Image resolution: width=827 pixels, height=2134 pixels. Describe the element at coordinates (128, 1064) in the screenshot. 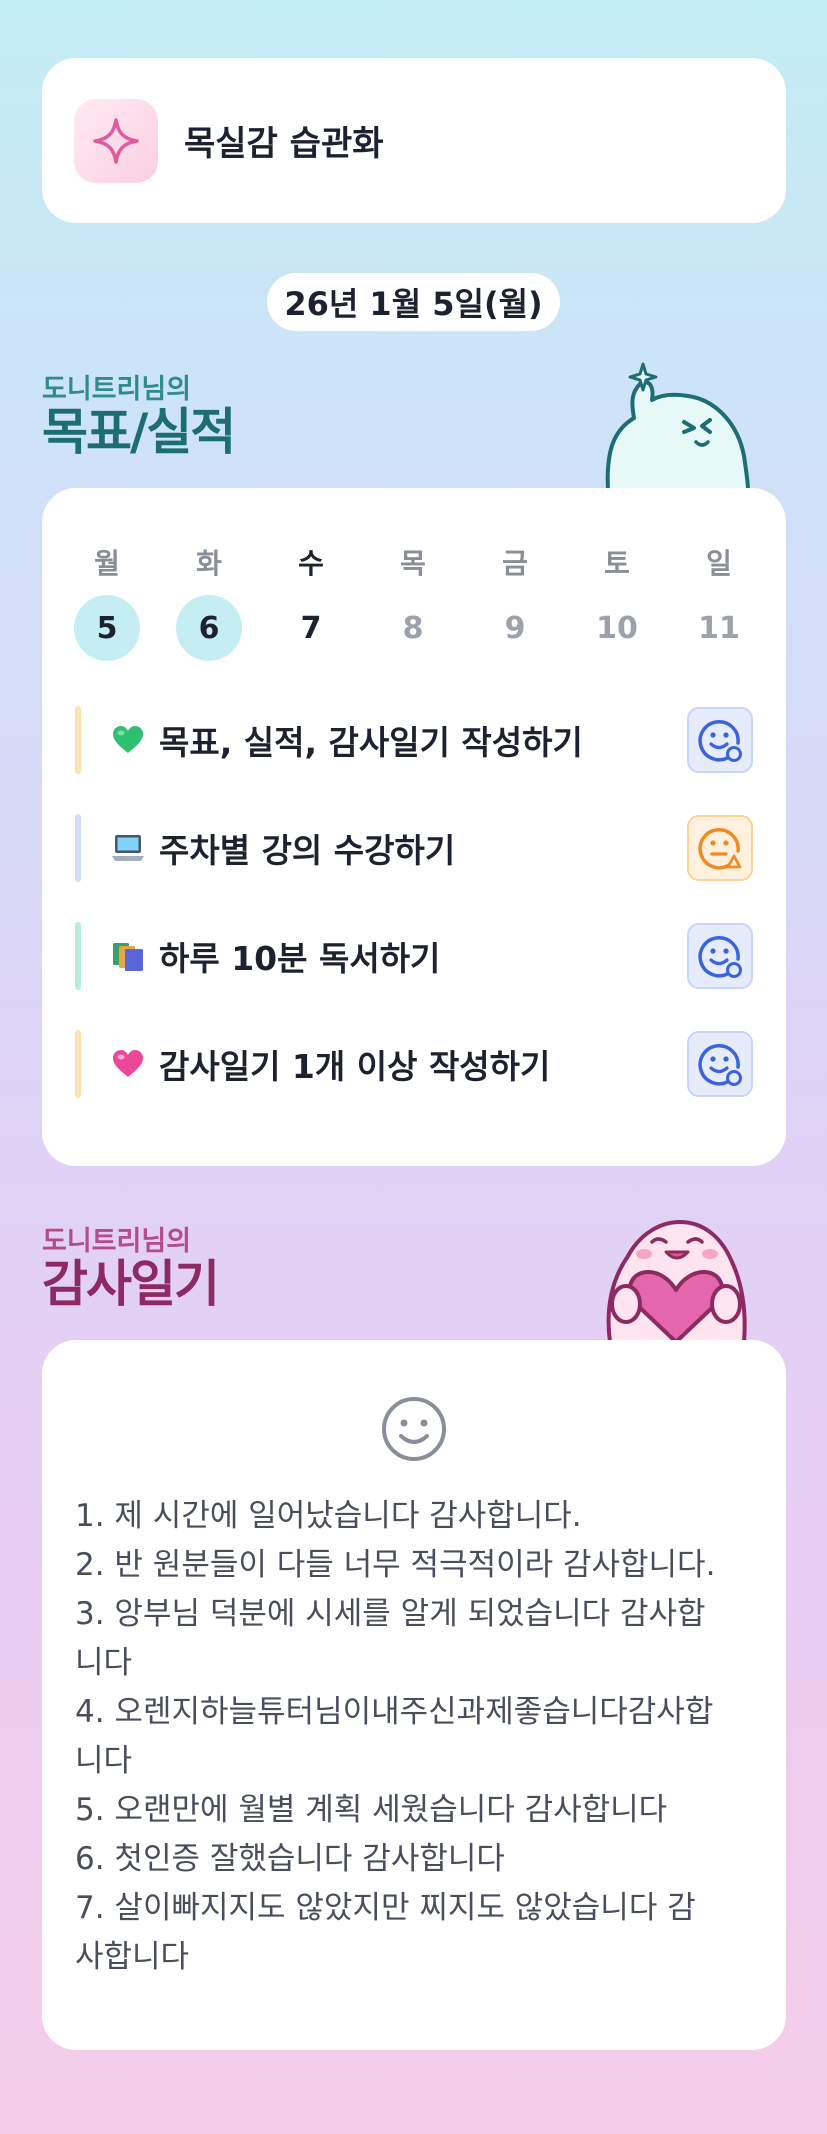

I see `pink-heart-icon` at that location.